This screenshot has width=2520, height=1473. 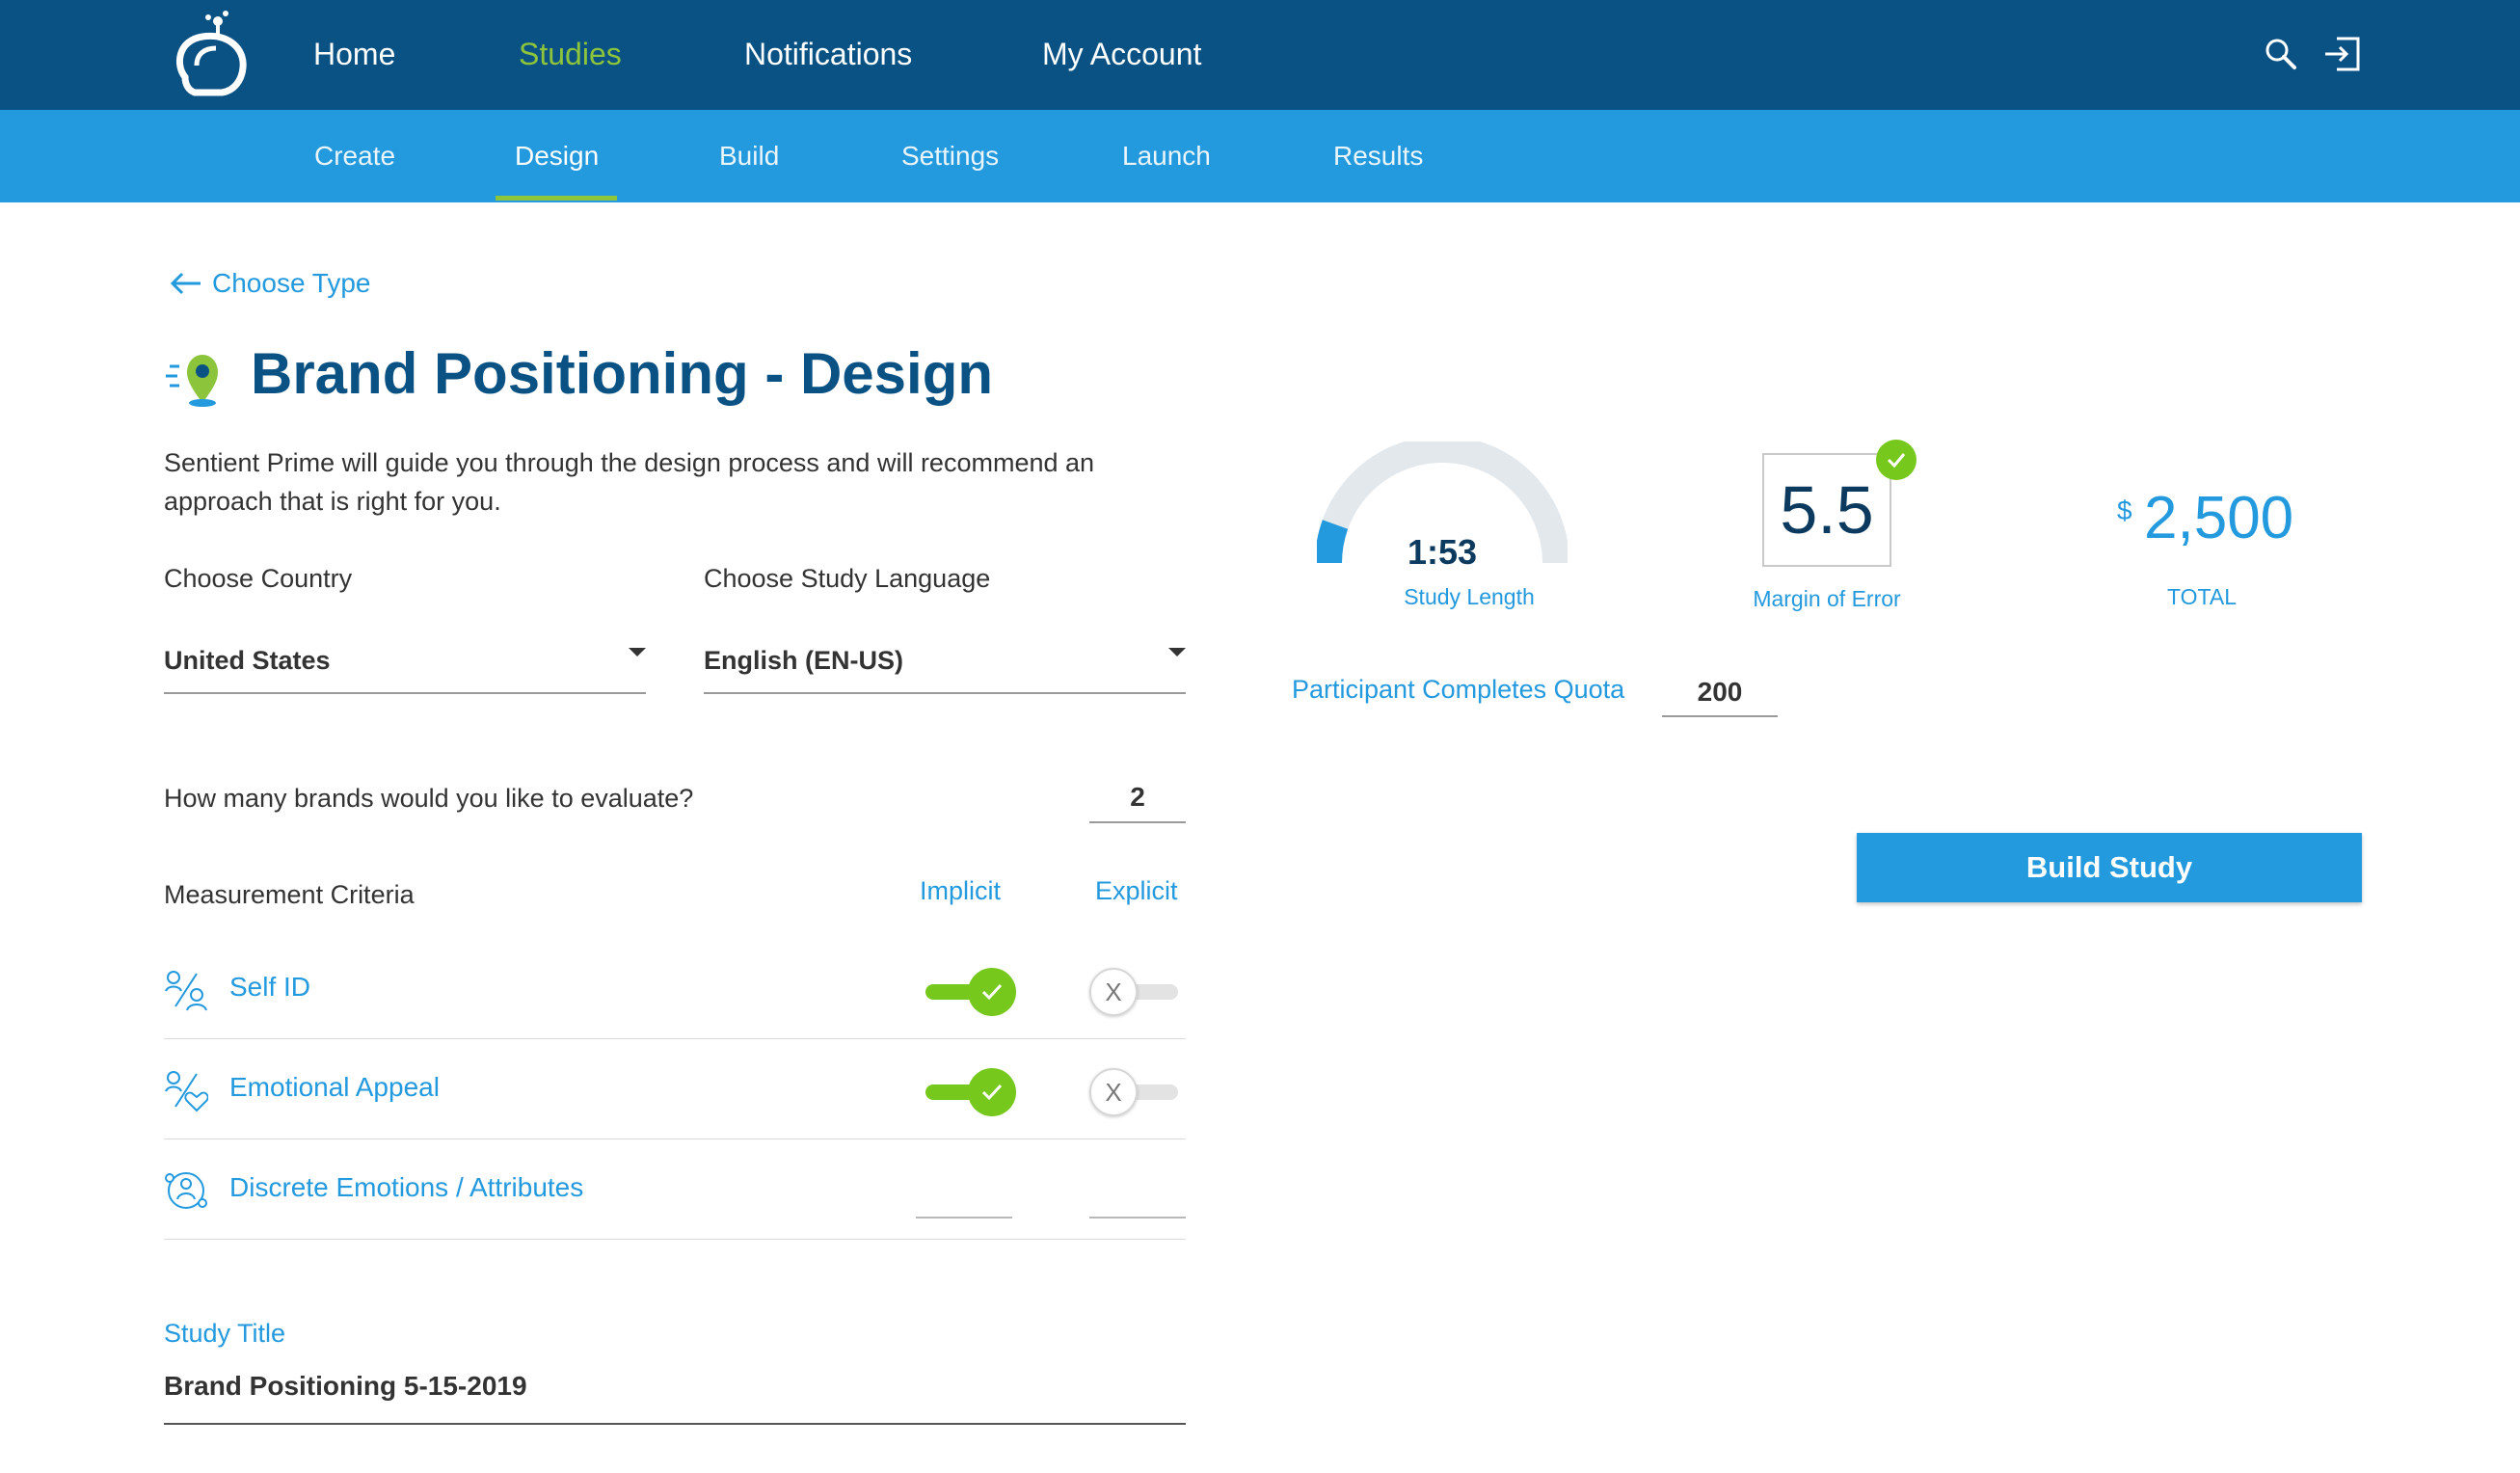 I want to click on tab-launch: Launch, so click(x=1166, y=156).